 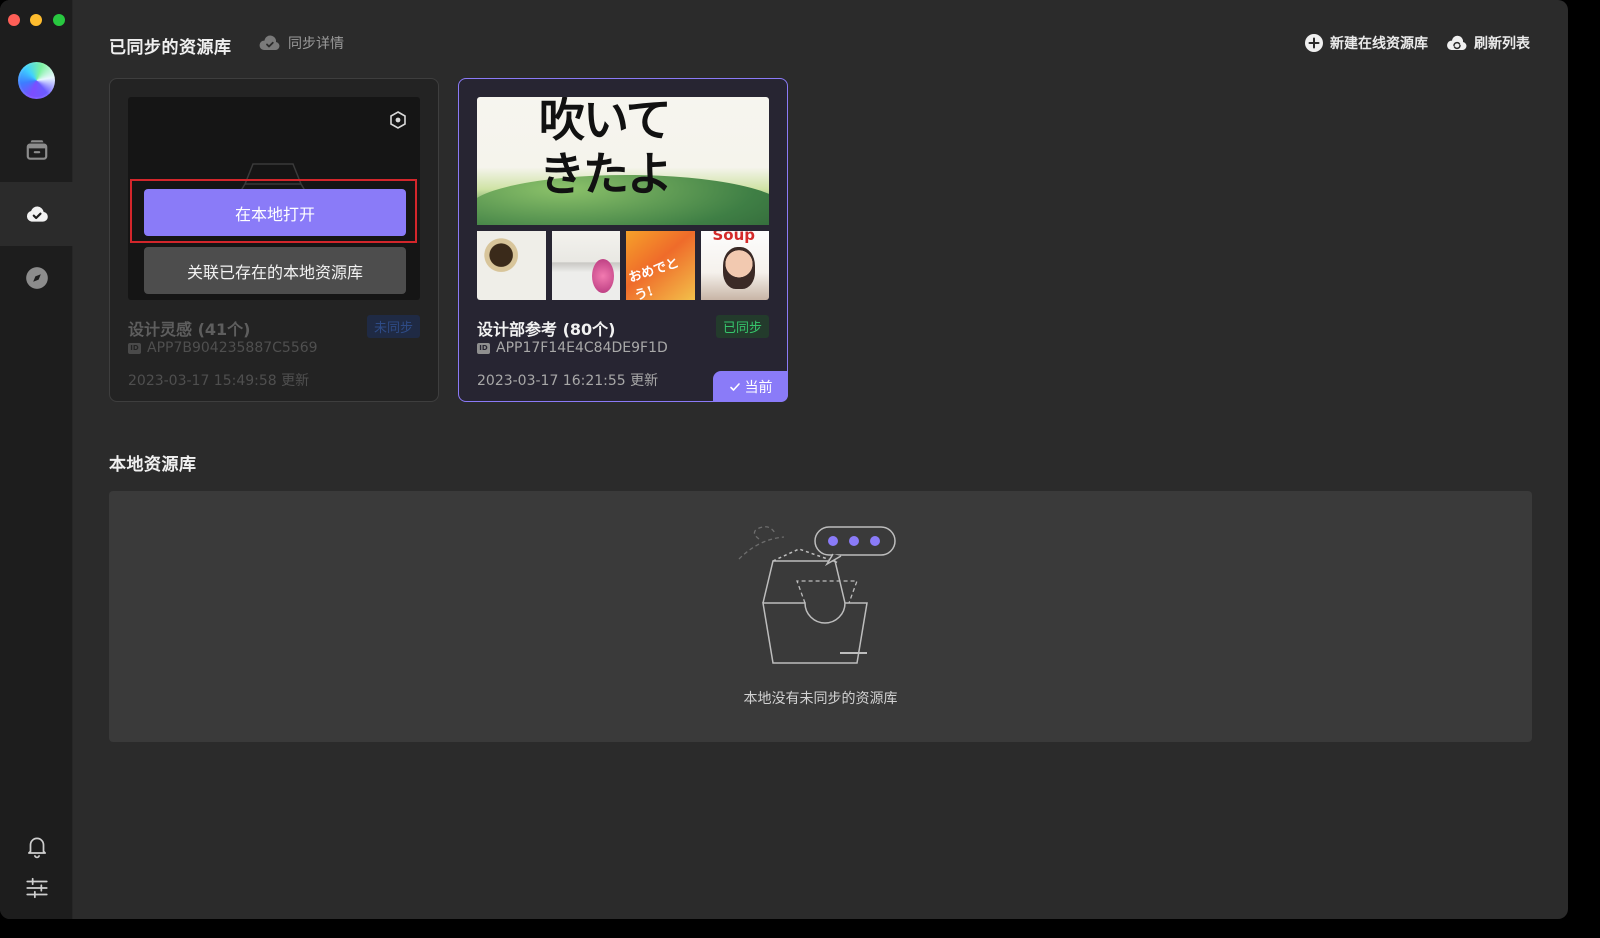 What do you see at coordinates (275, 212) in the screenshot?
I see `open-local-button: 在本地打开` at bounding box center [275, 212].